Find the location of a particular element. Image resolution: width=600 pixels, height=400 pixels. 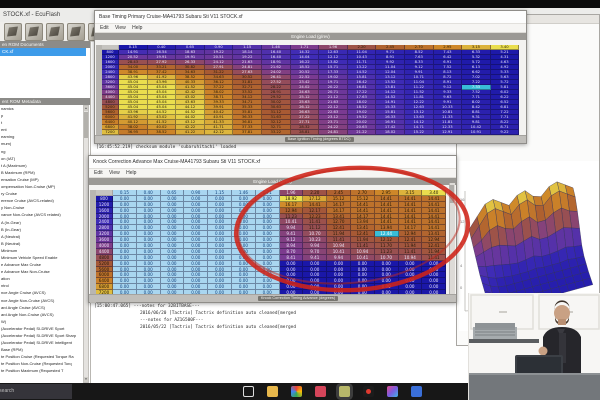

selected-rom-document: CK.xf is located at coordinates (43, 52).